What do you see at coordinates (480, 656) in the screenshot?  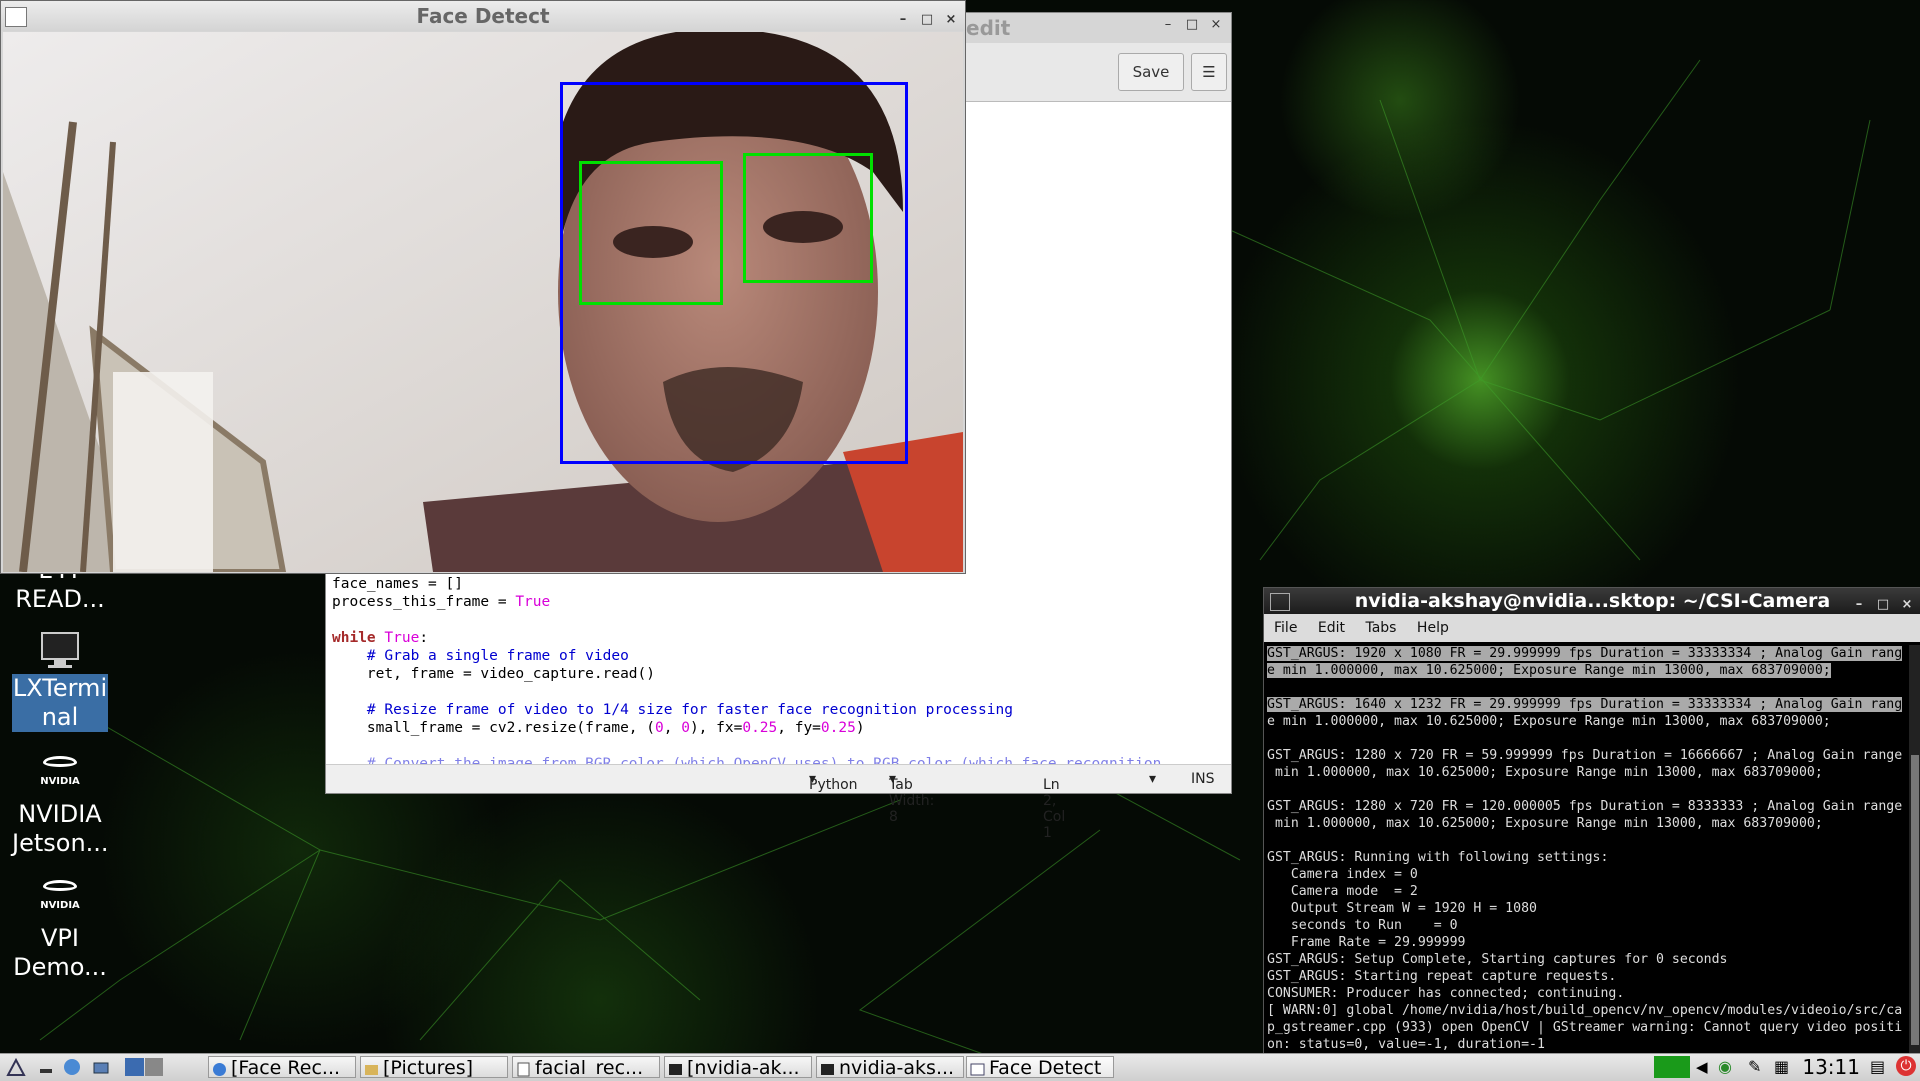 I see `code-line: # Grab a single frame of video` at bounding box center [480, 656].